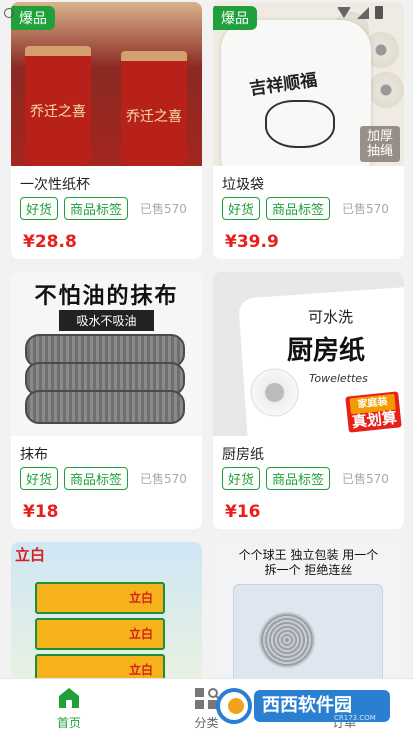  What do you see at coordinates (300, 124) in the screenshot?
I see `bear-illustration` at bounding box center [300, 124].